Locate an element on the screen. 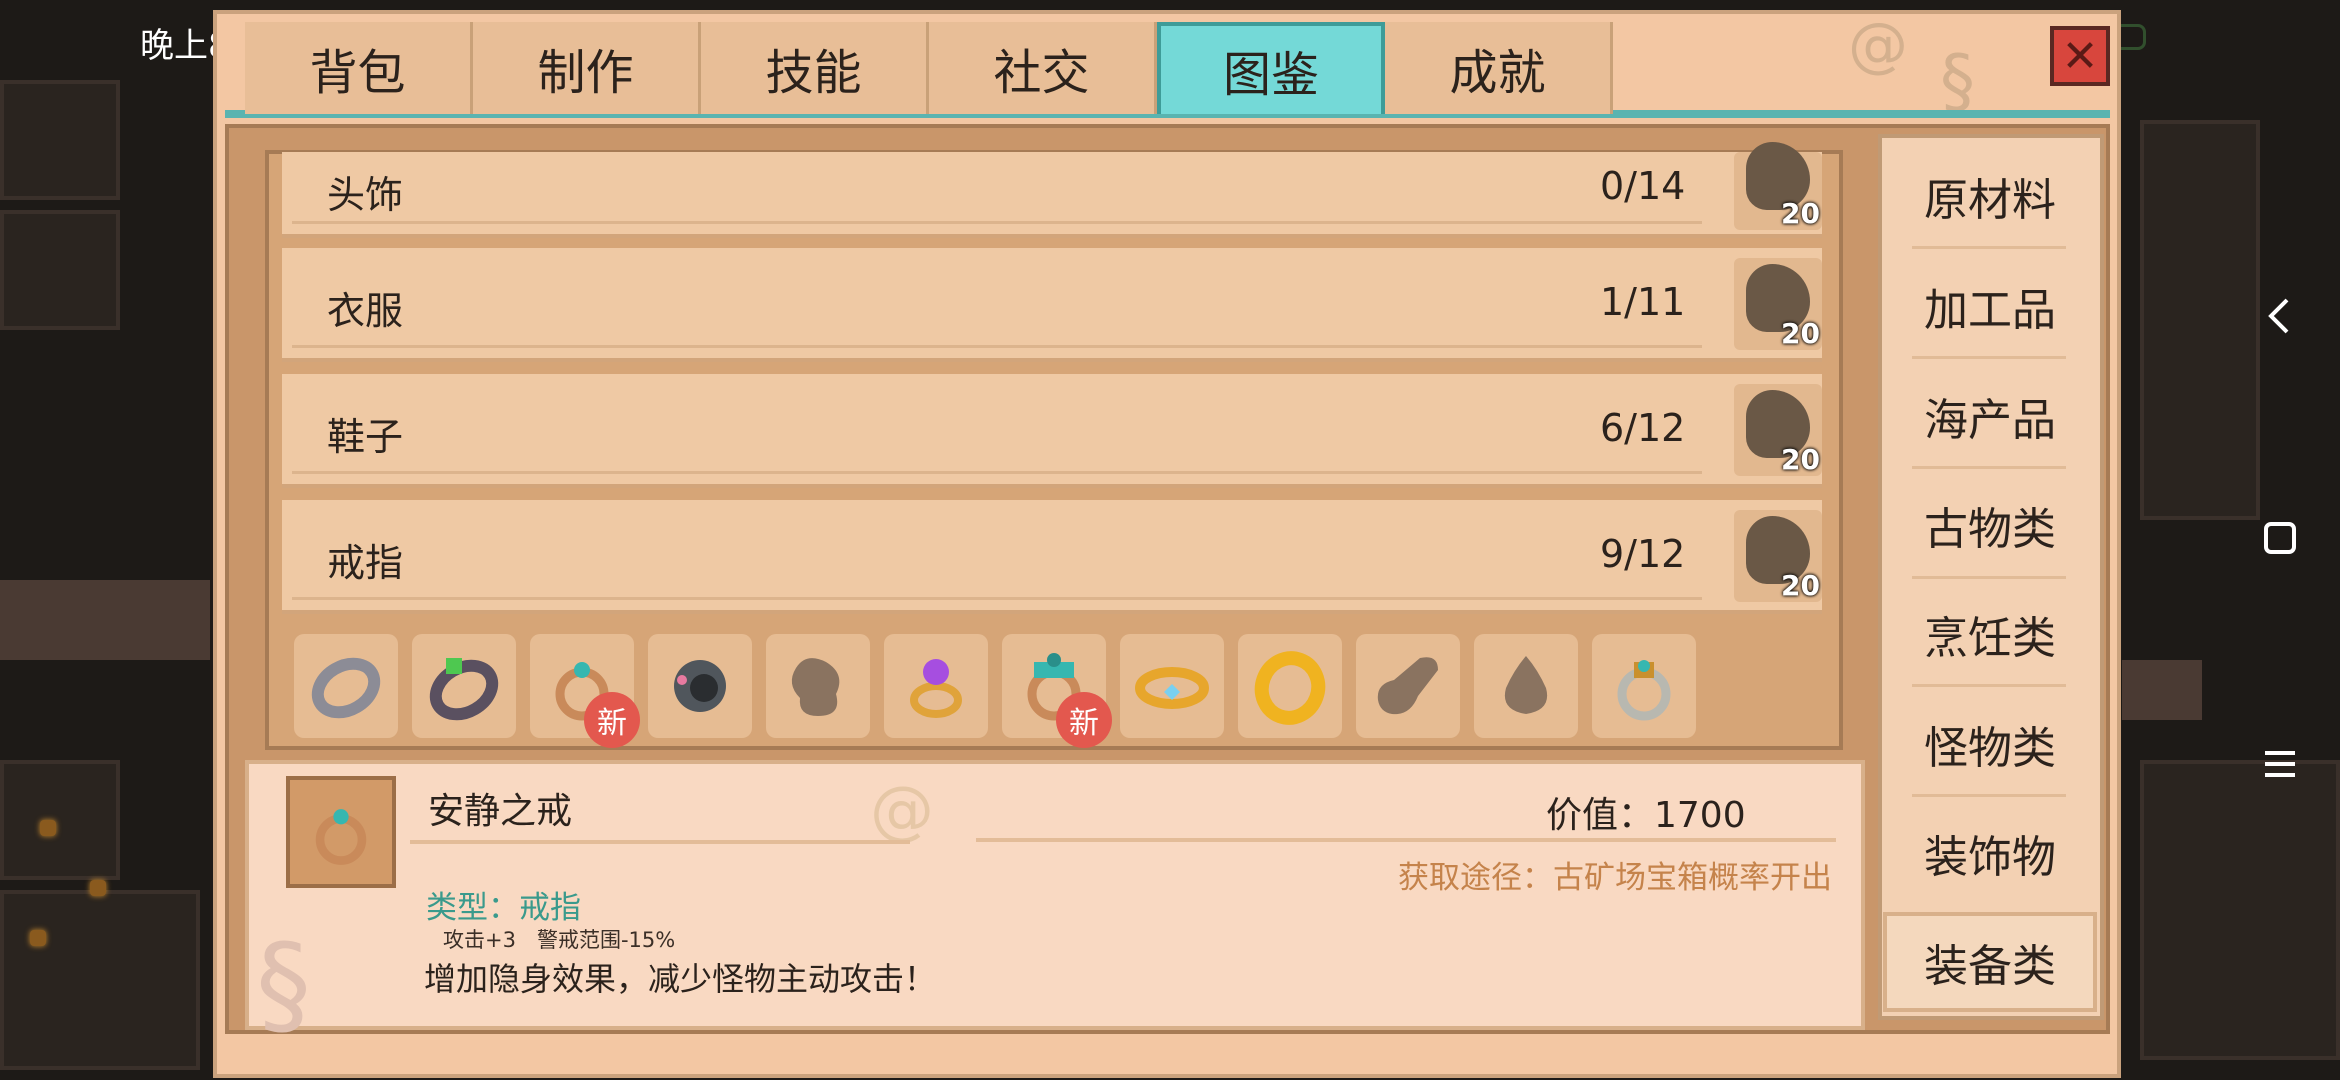 This screenshot has height=1080, width=2340. gold-band-icon is located at coordinates (1290, 688).